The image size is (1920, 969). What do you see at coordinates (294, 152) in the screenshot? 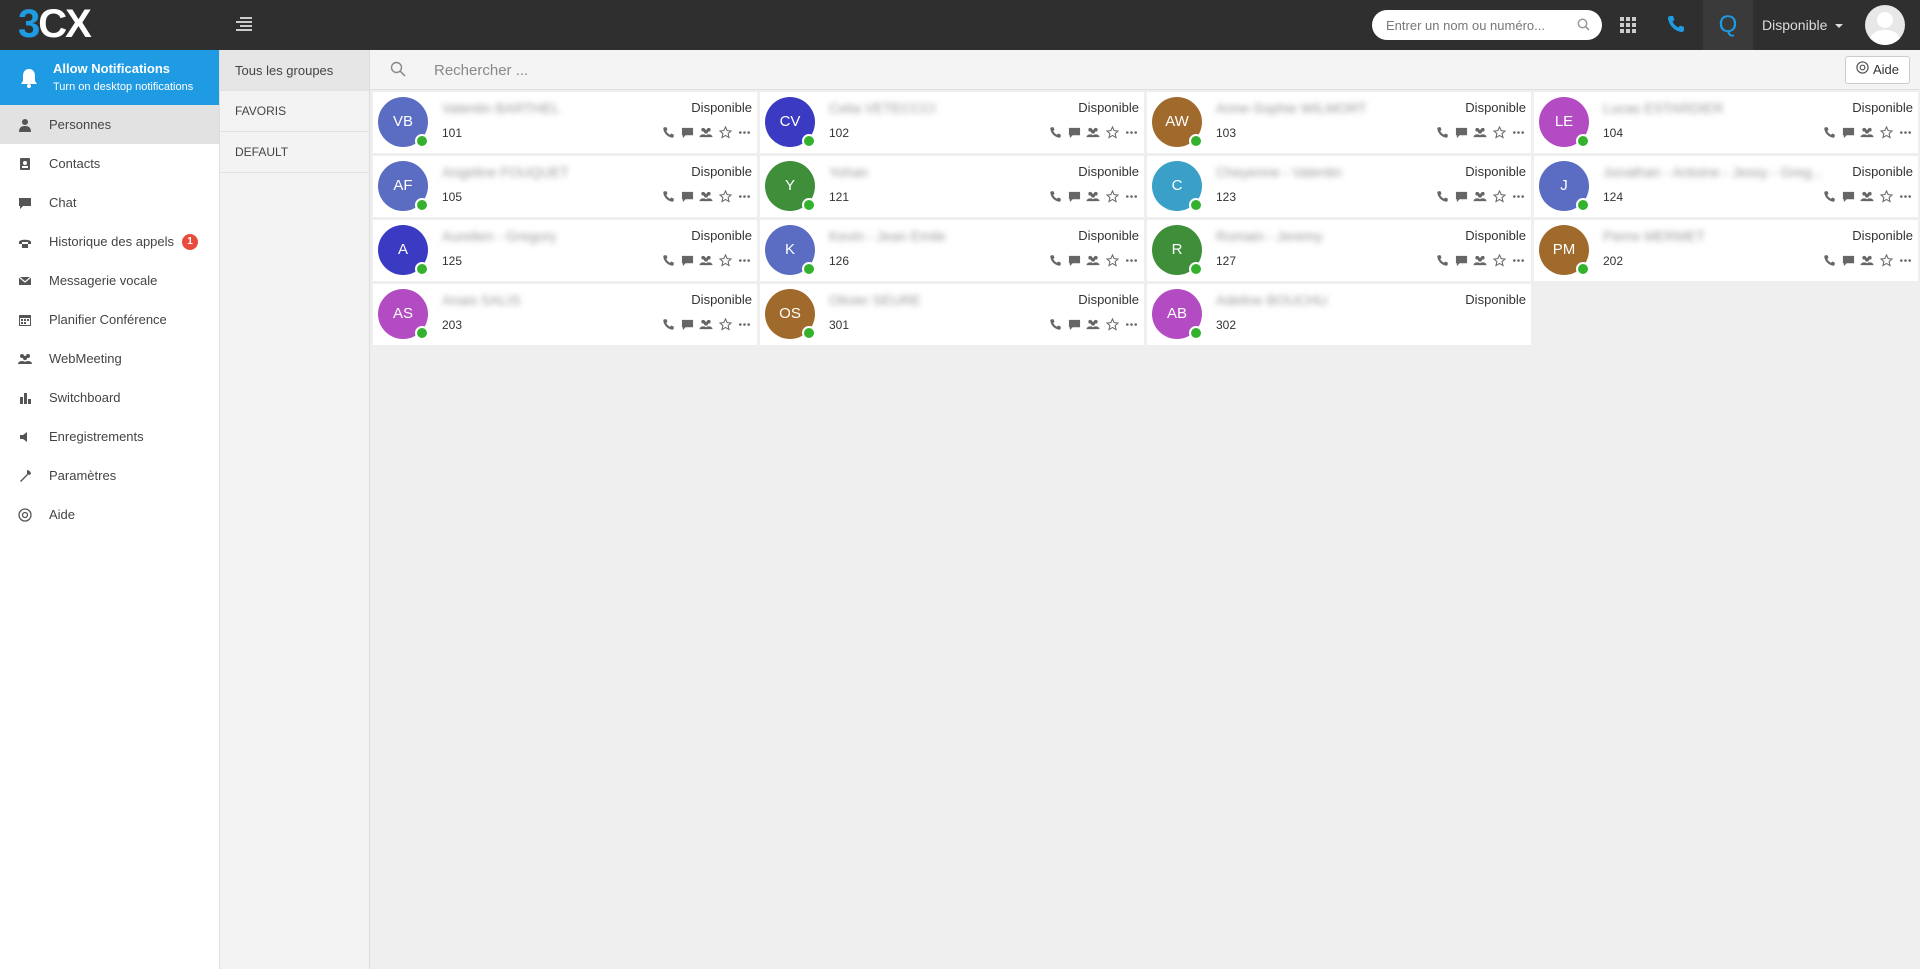
I see `group-default: DEFAULT` at bounding box center [294, 152].